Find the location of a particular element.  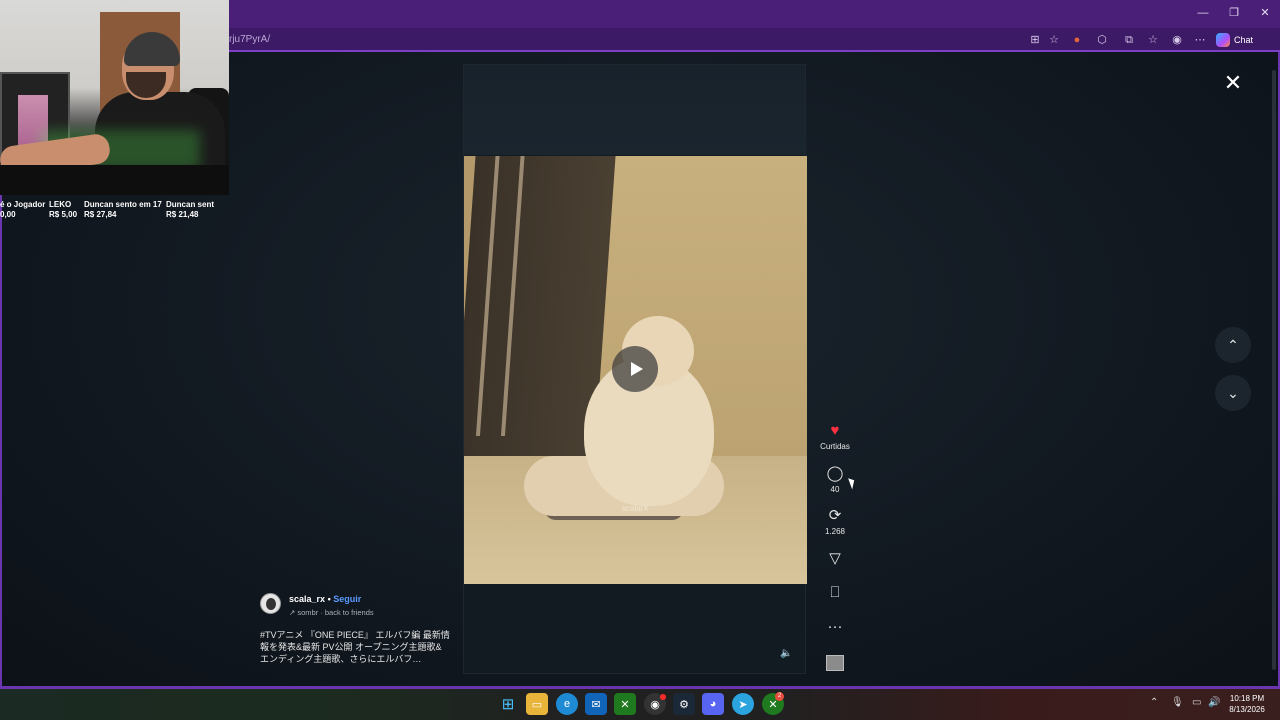

webcam-desk is located at coordinates (114, 180).